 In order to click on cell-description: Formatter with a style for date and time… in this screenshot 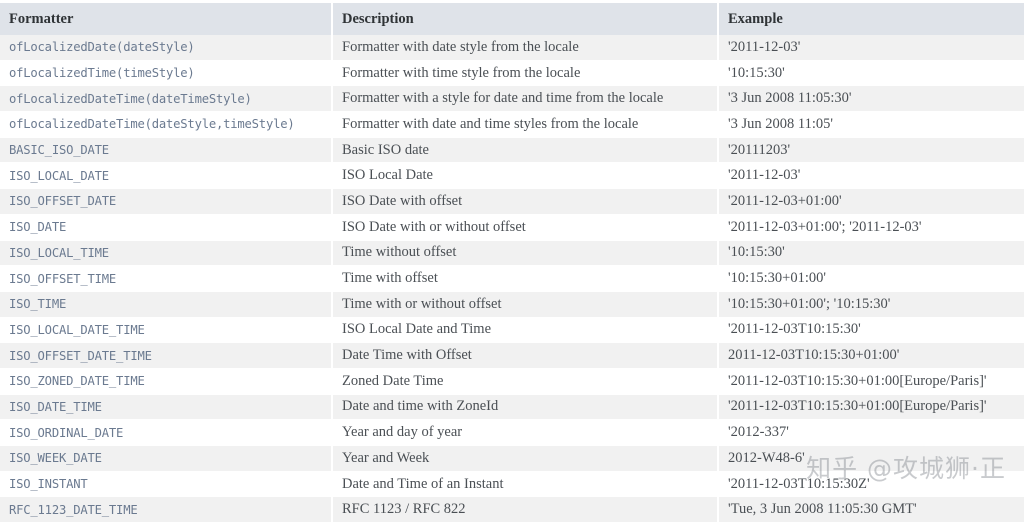, I will do `click(525, 99)`.